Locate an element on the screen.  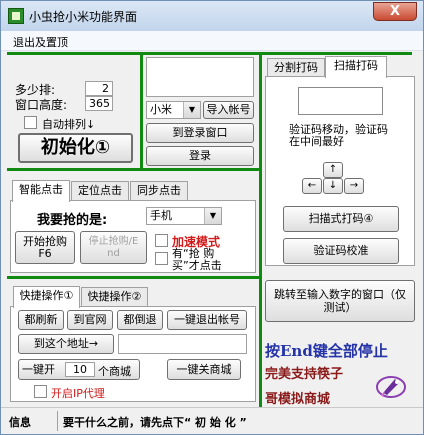
stop-grab-button: 停止抢购/E nd is located at coordinates (113, 247).